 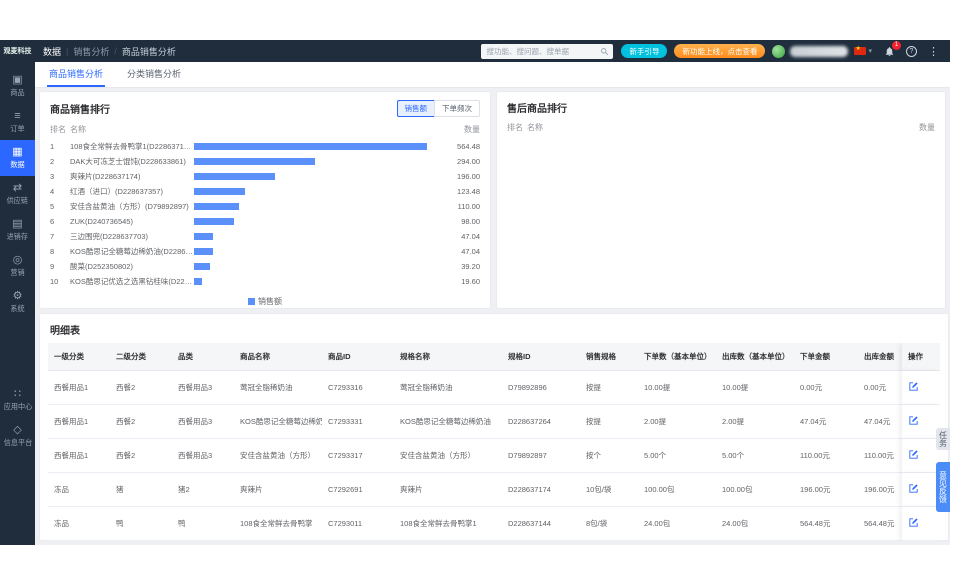 I want to click on sidebar-item-info-platform: ◇ 信息平台, so click(x=17, y=436).